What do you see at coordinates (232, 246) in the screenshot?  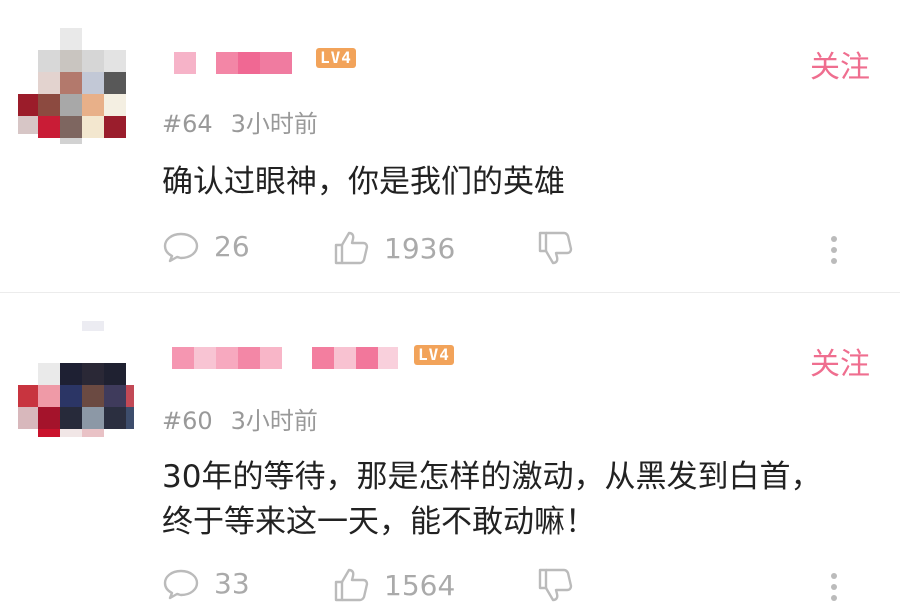 I see `reply-count: 26` at bounding box center [232, 246].